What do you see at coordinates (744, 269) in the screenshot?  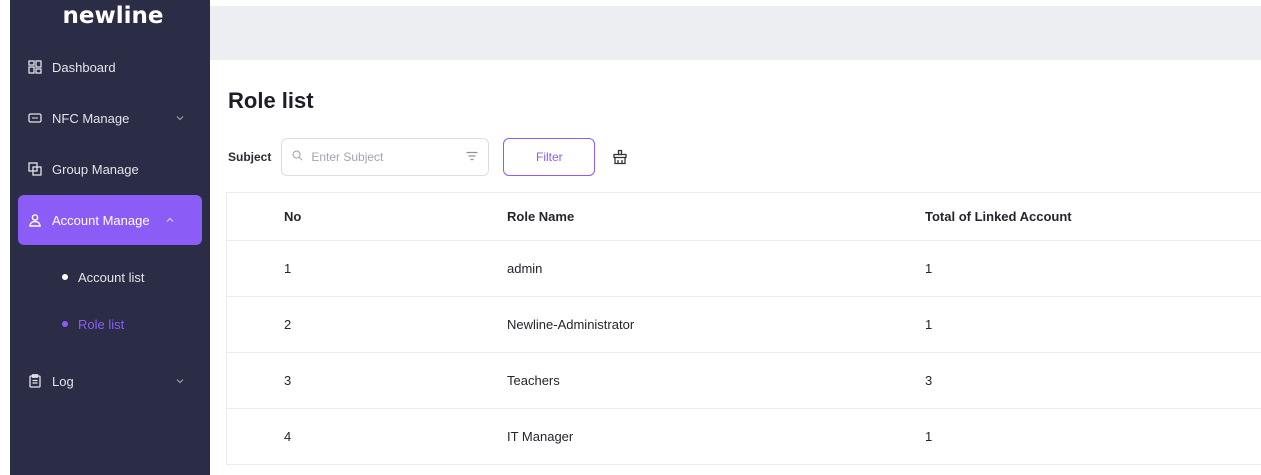 I see `table-row: 1 admin 1` at bounding box center [744, 269].